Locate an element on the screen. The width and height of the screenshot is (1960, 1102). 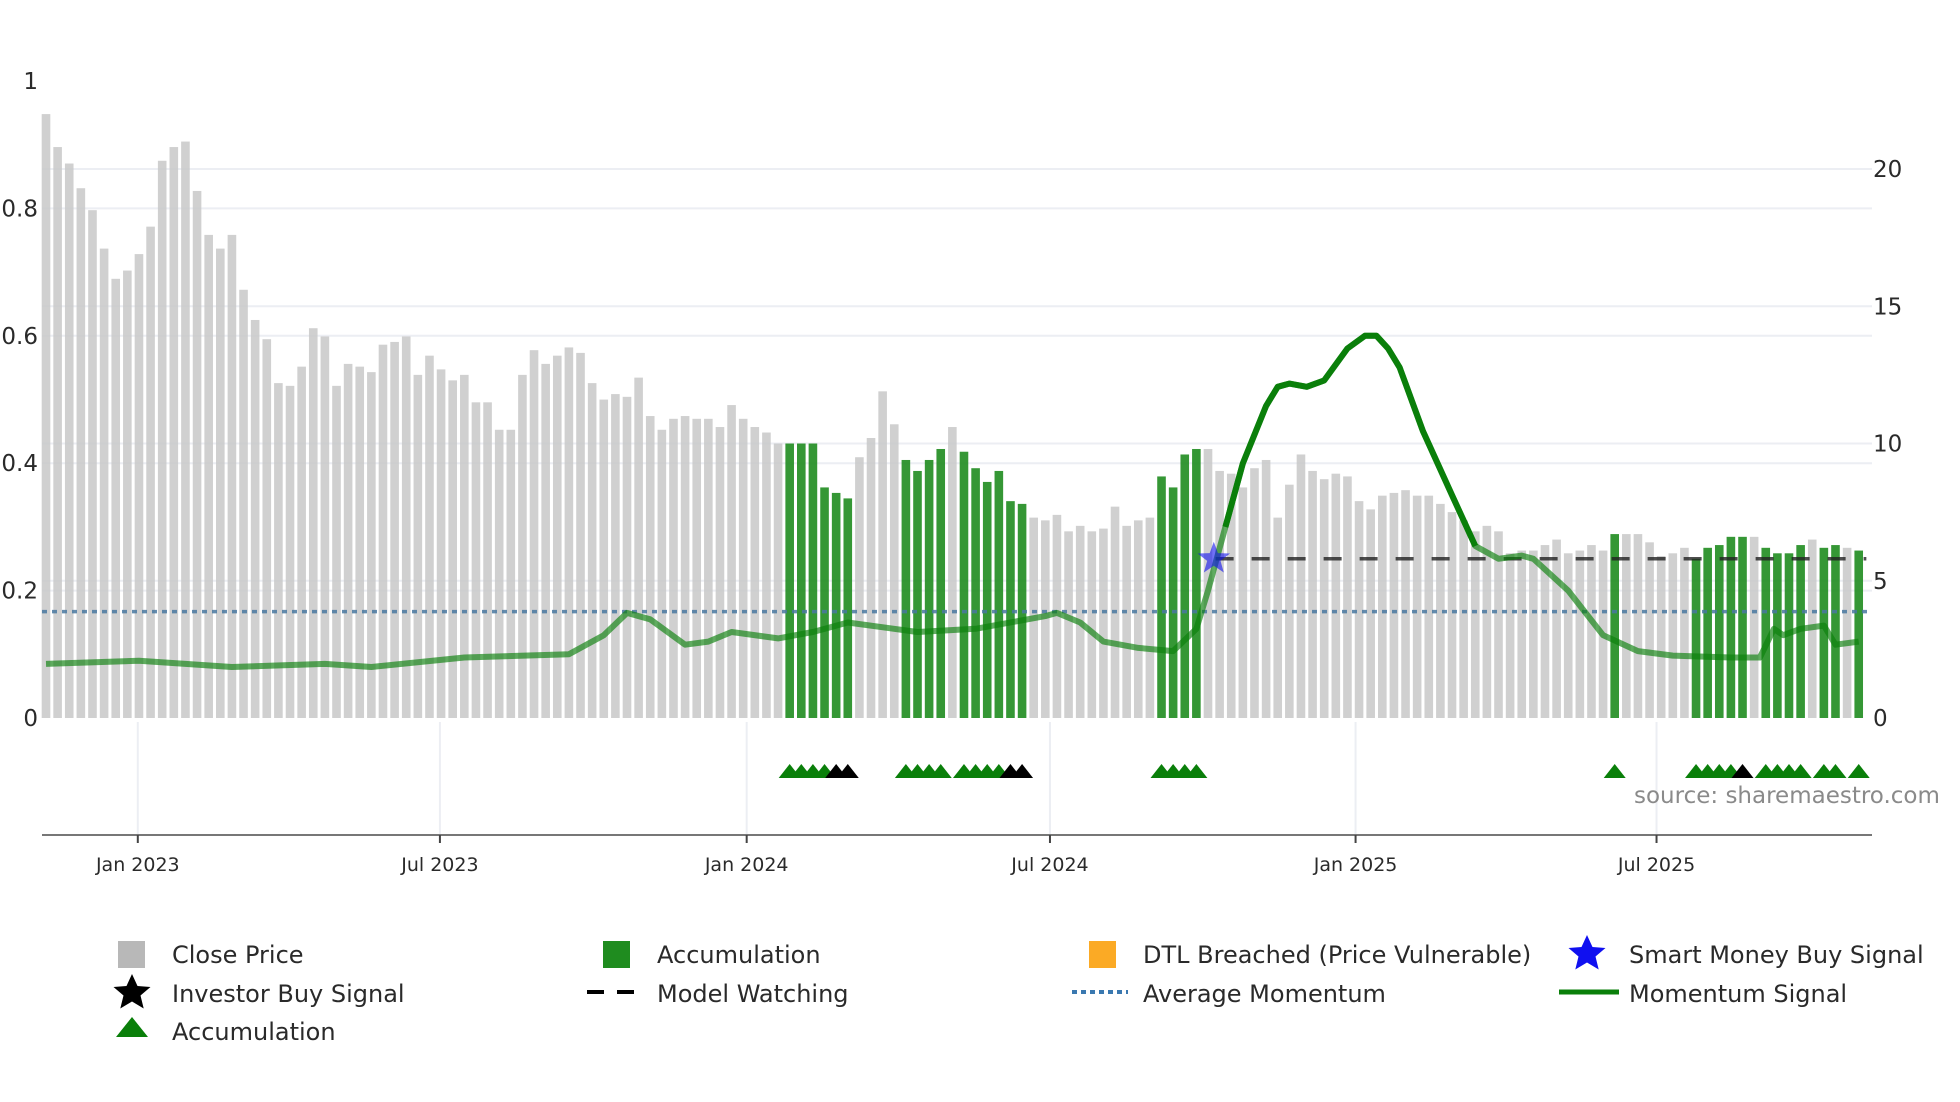
legend-momentum-signal: Momentum Signal is located at coordinates (1738, 994).